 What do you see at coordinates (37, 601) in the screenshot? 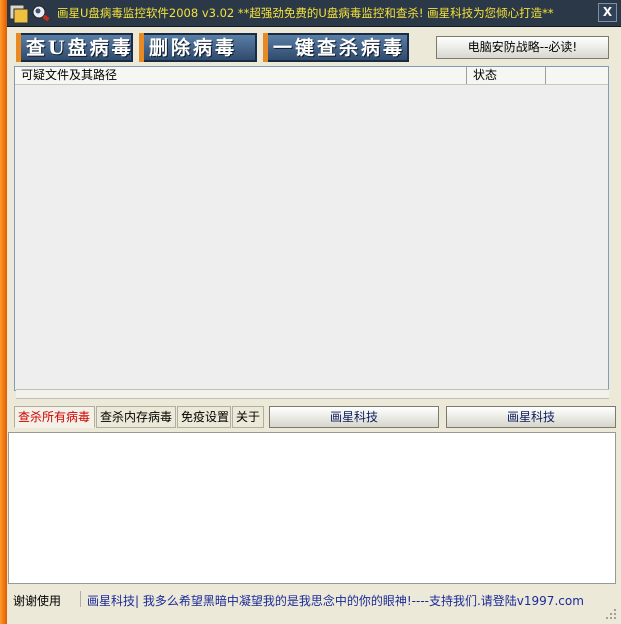
I see `status-thanks: 谢谢使用` at bounding box center [37, 601].